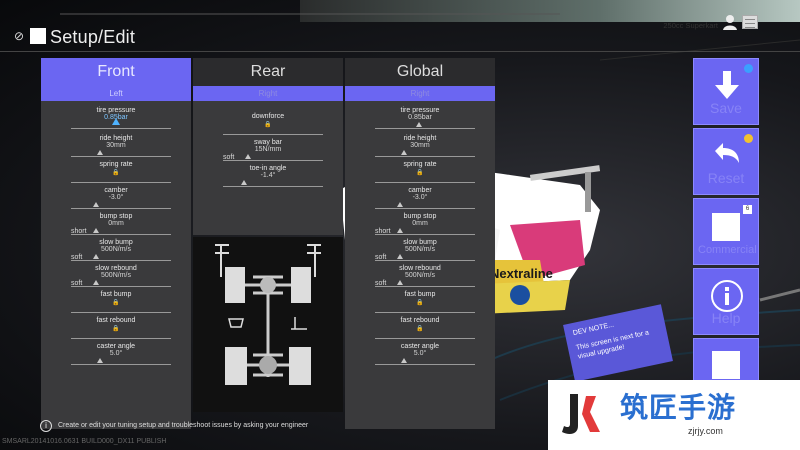 This screenshot has height=450, width=800. Describe the element at coordinates (678, 407) in the screenshot. I see `watermark-text: 筑匠手游` at that location.